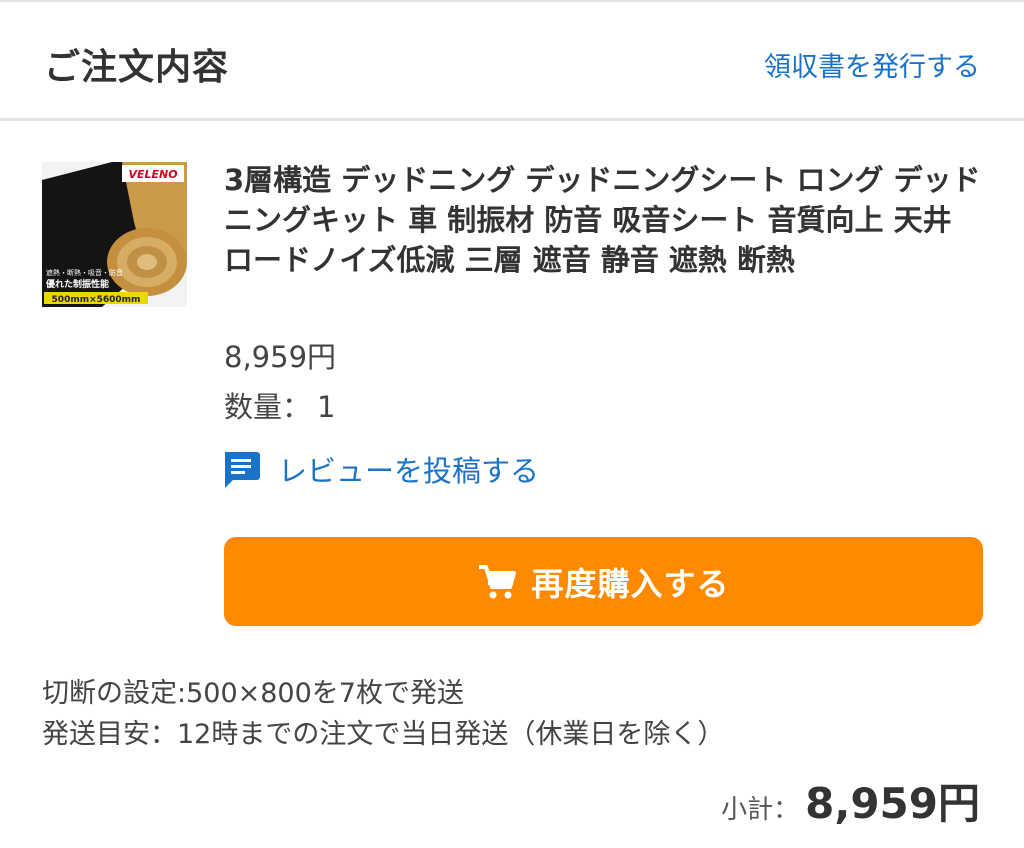  Describe the element at coordinates (872, 64) in the screenshot. I see `issue-receipt-link: 領収書を発行する` at that location.